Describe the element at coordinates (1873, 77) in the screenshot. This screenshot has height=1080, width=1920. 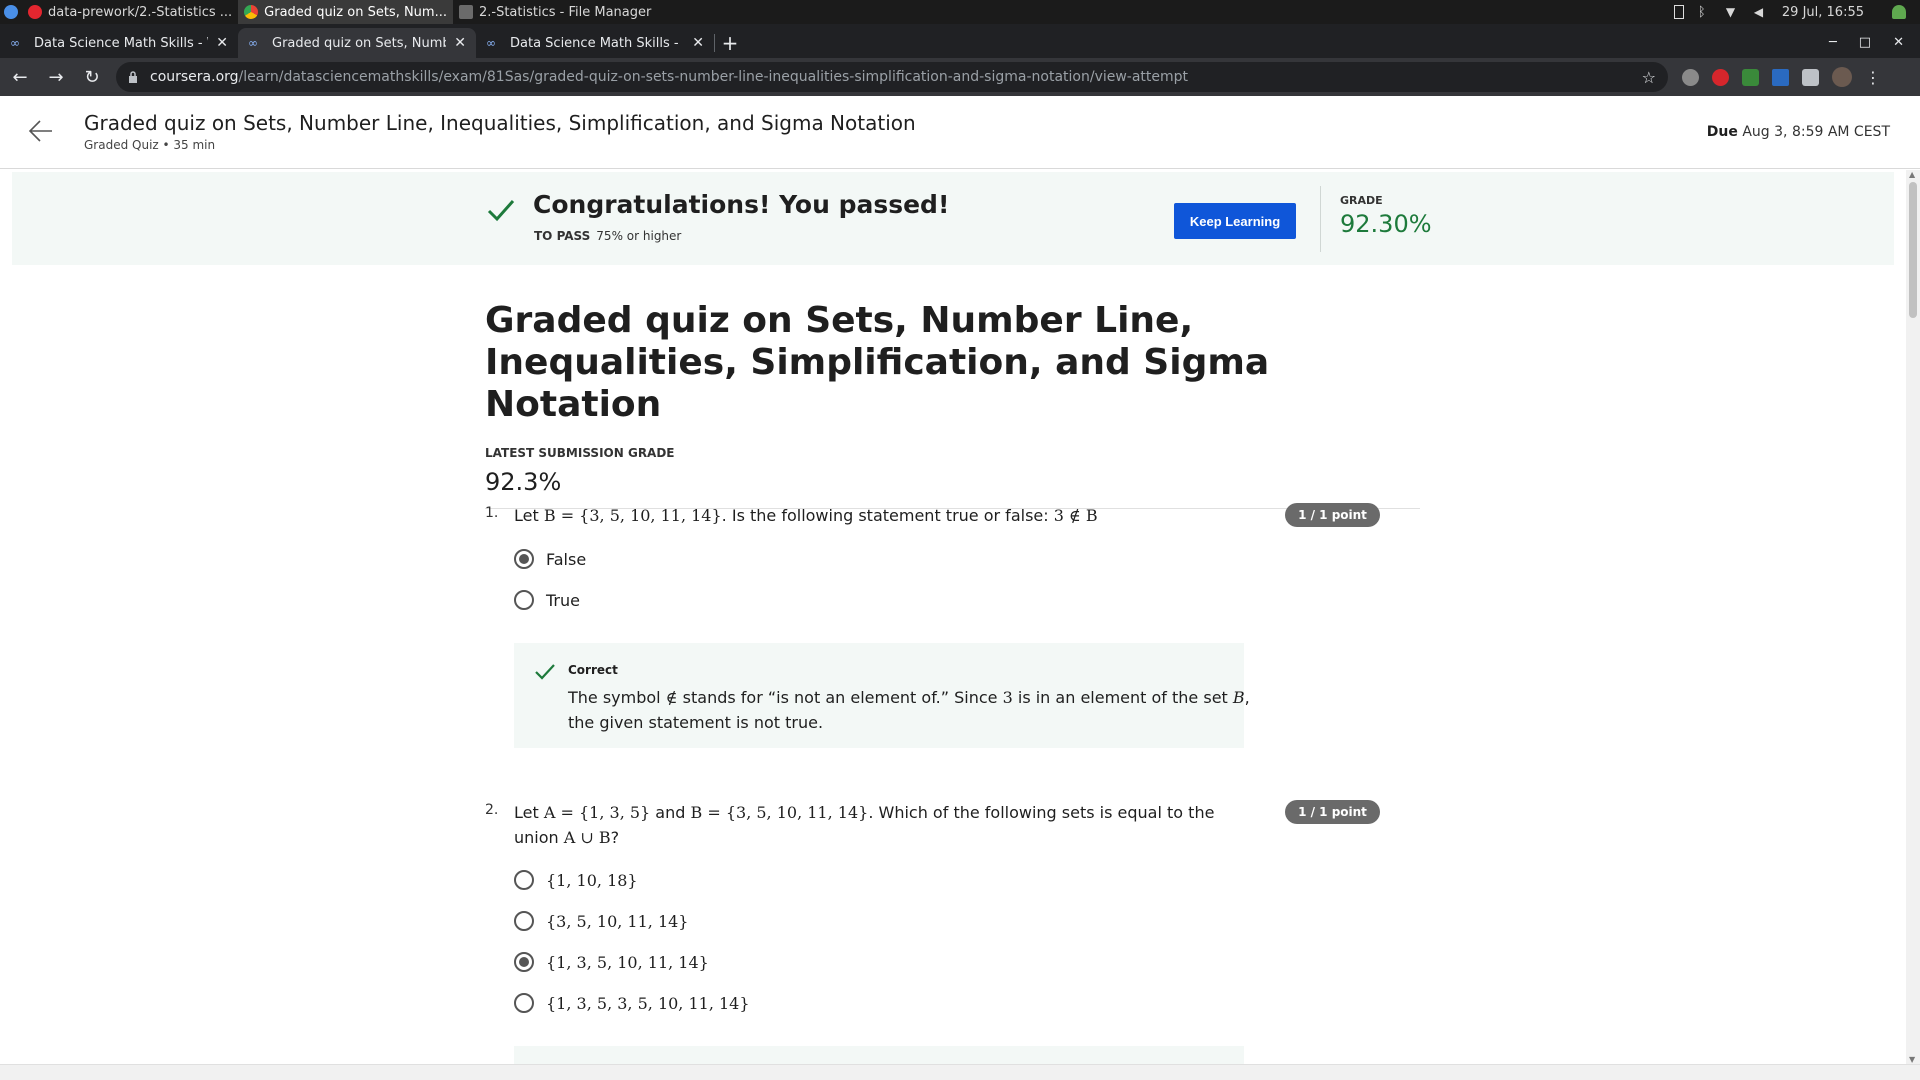
I see `browser-menu-icon: ⋮` at that location.